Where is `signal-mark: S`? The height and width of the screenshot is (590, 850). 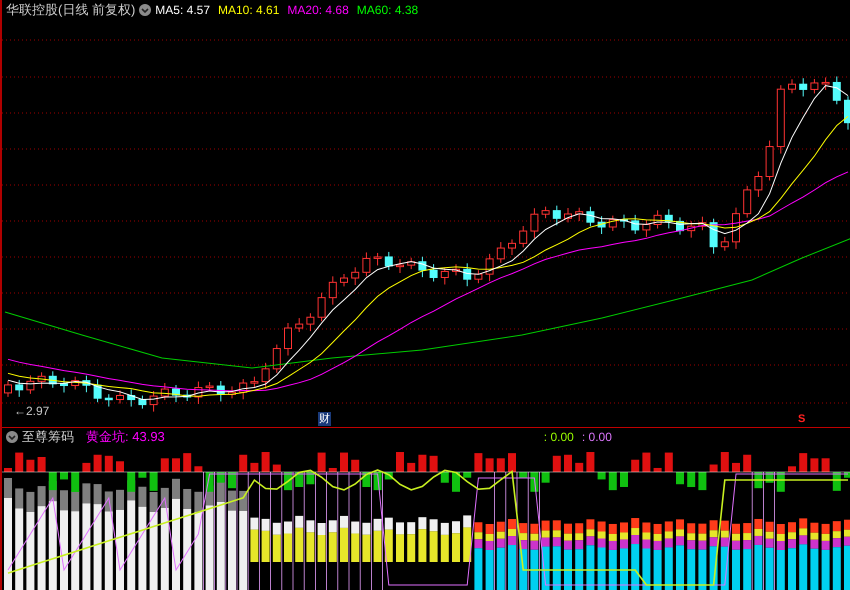 signal-mark: S is located at coordinates (802, 419).